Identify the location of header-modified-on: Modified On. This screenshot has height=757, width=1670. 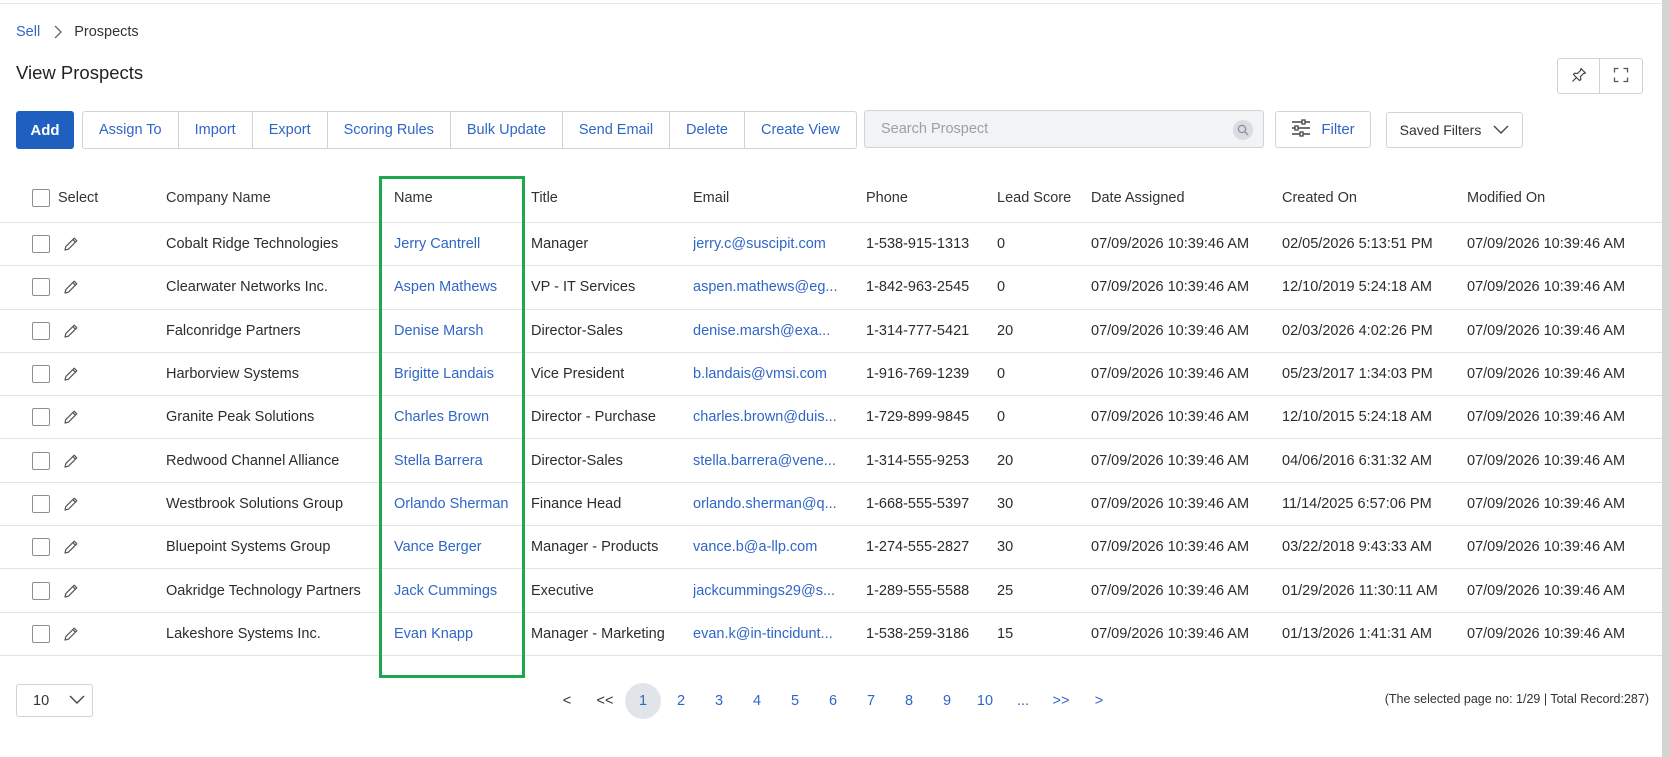
(1506, 197).